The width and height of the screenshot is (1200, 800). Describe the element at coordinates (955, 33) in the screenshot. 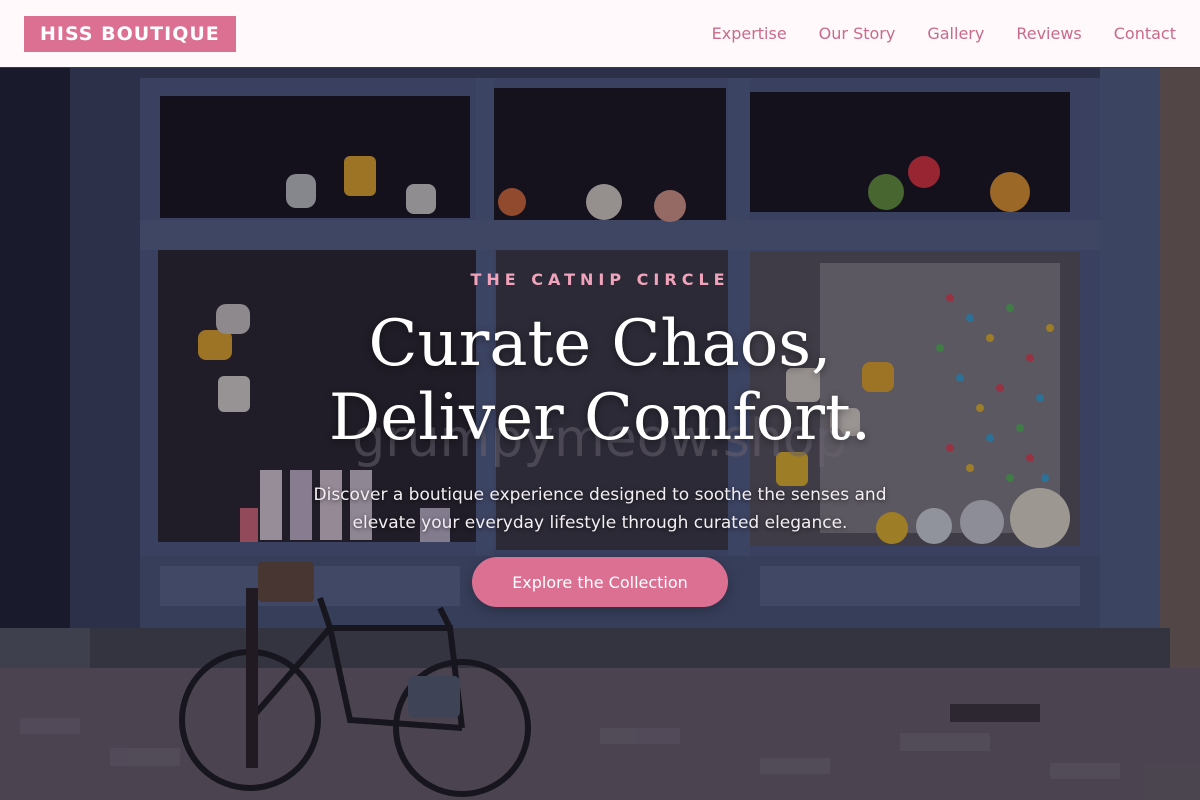

I see `nav-link-gallery: Gallery` at that location.